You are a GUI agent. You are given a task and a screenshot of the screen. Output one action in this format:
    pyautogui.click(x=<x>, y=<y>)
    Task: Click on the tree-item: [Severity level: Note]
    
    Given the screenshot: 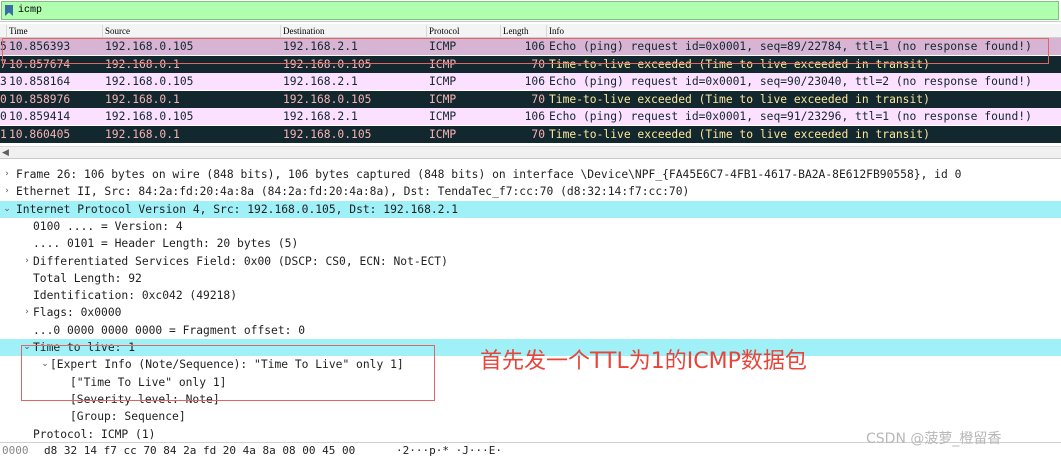 What is the action you would take?
    pyautogui.click(x=530, y=399)
    